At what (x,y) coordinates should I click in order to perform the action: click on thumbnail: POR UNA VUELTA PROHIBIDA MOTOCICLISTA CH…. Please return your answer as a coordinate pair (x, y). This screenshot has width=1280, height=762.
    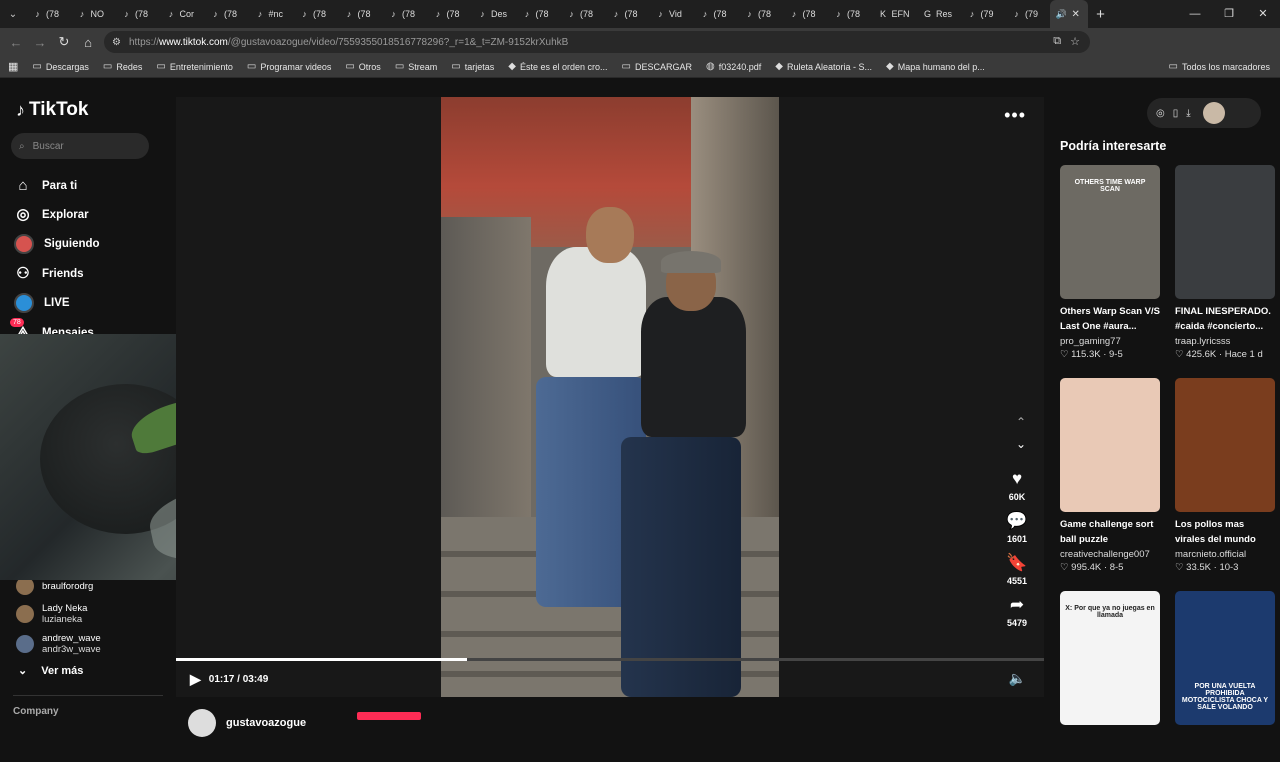
    Looking at the image, I should click on (1225, 658).